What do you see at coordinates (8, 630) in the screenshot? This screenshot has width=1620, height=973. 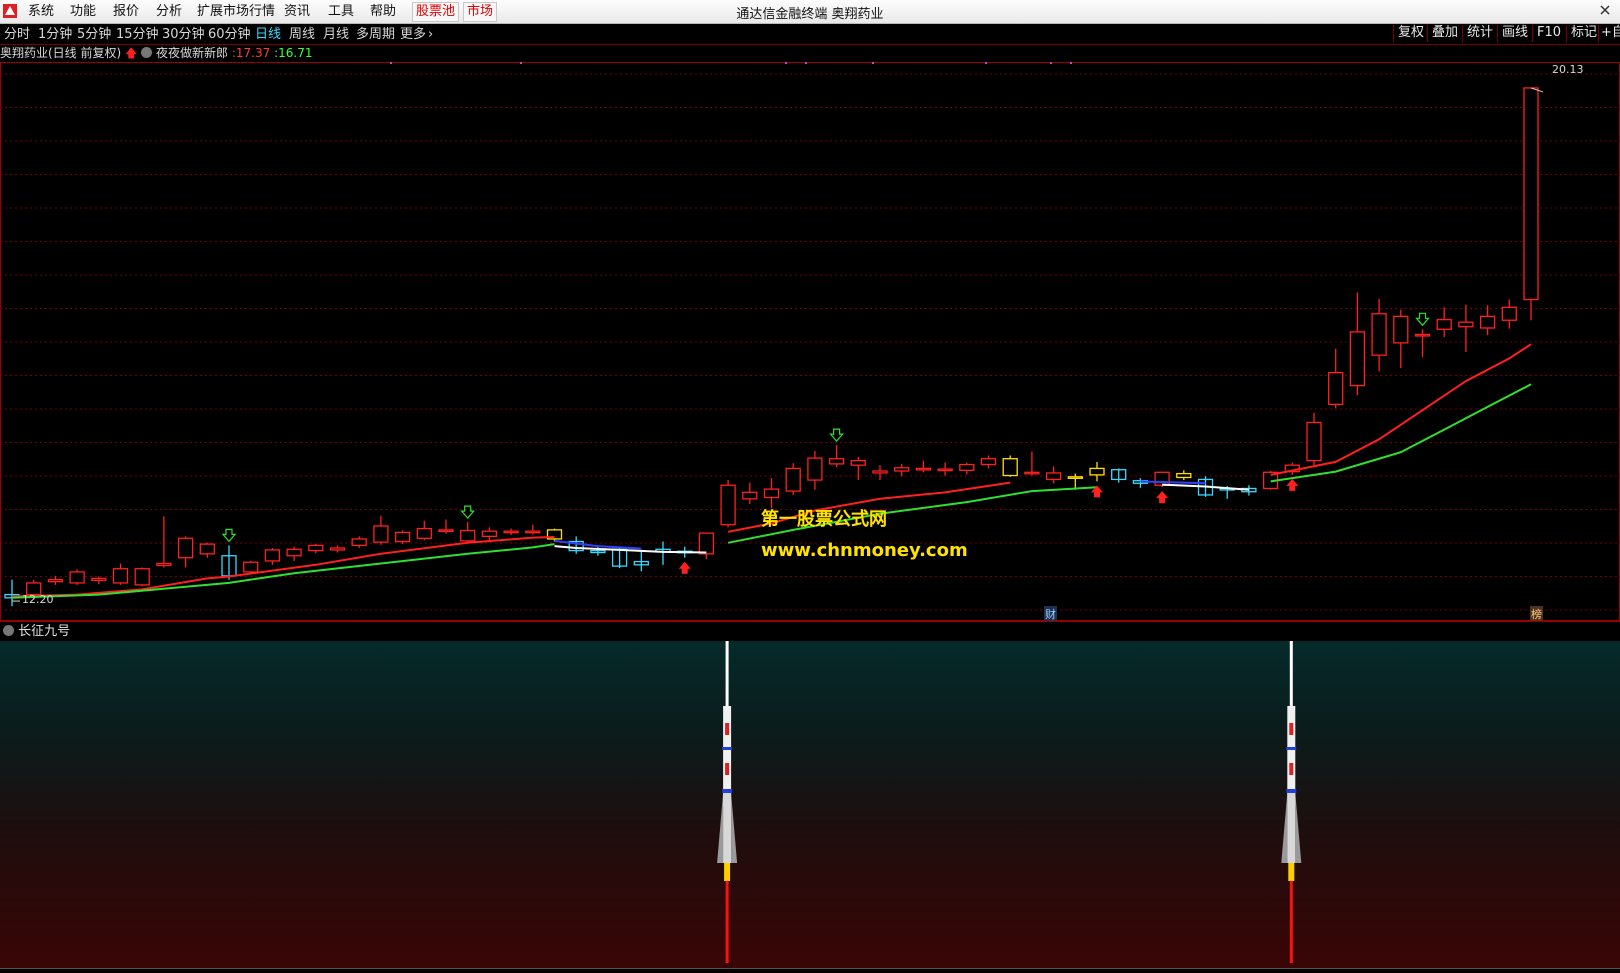 I see `sub-indicator-dropdown-icon` at bounding box center [8, 630].